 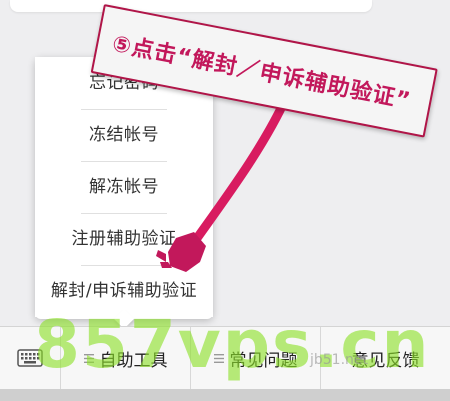 I want to click on watermark-jb51: jb51.net, so click(x=339, y=360).